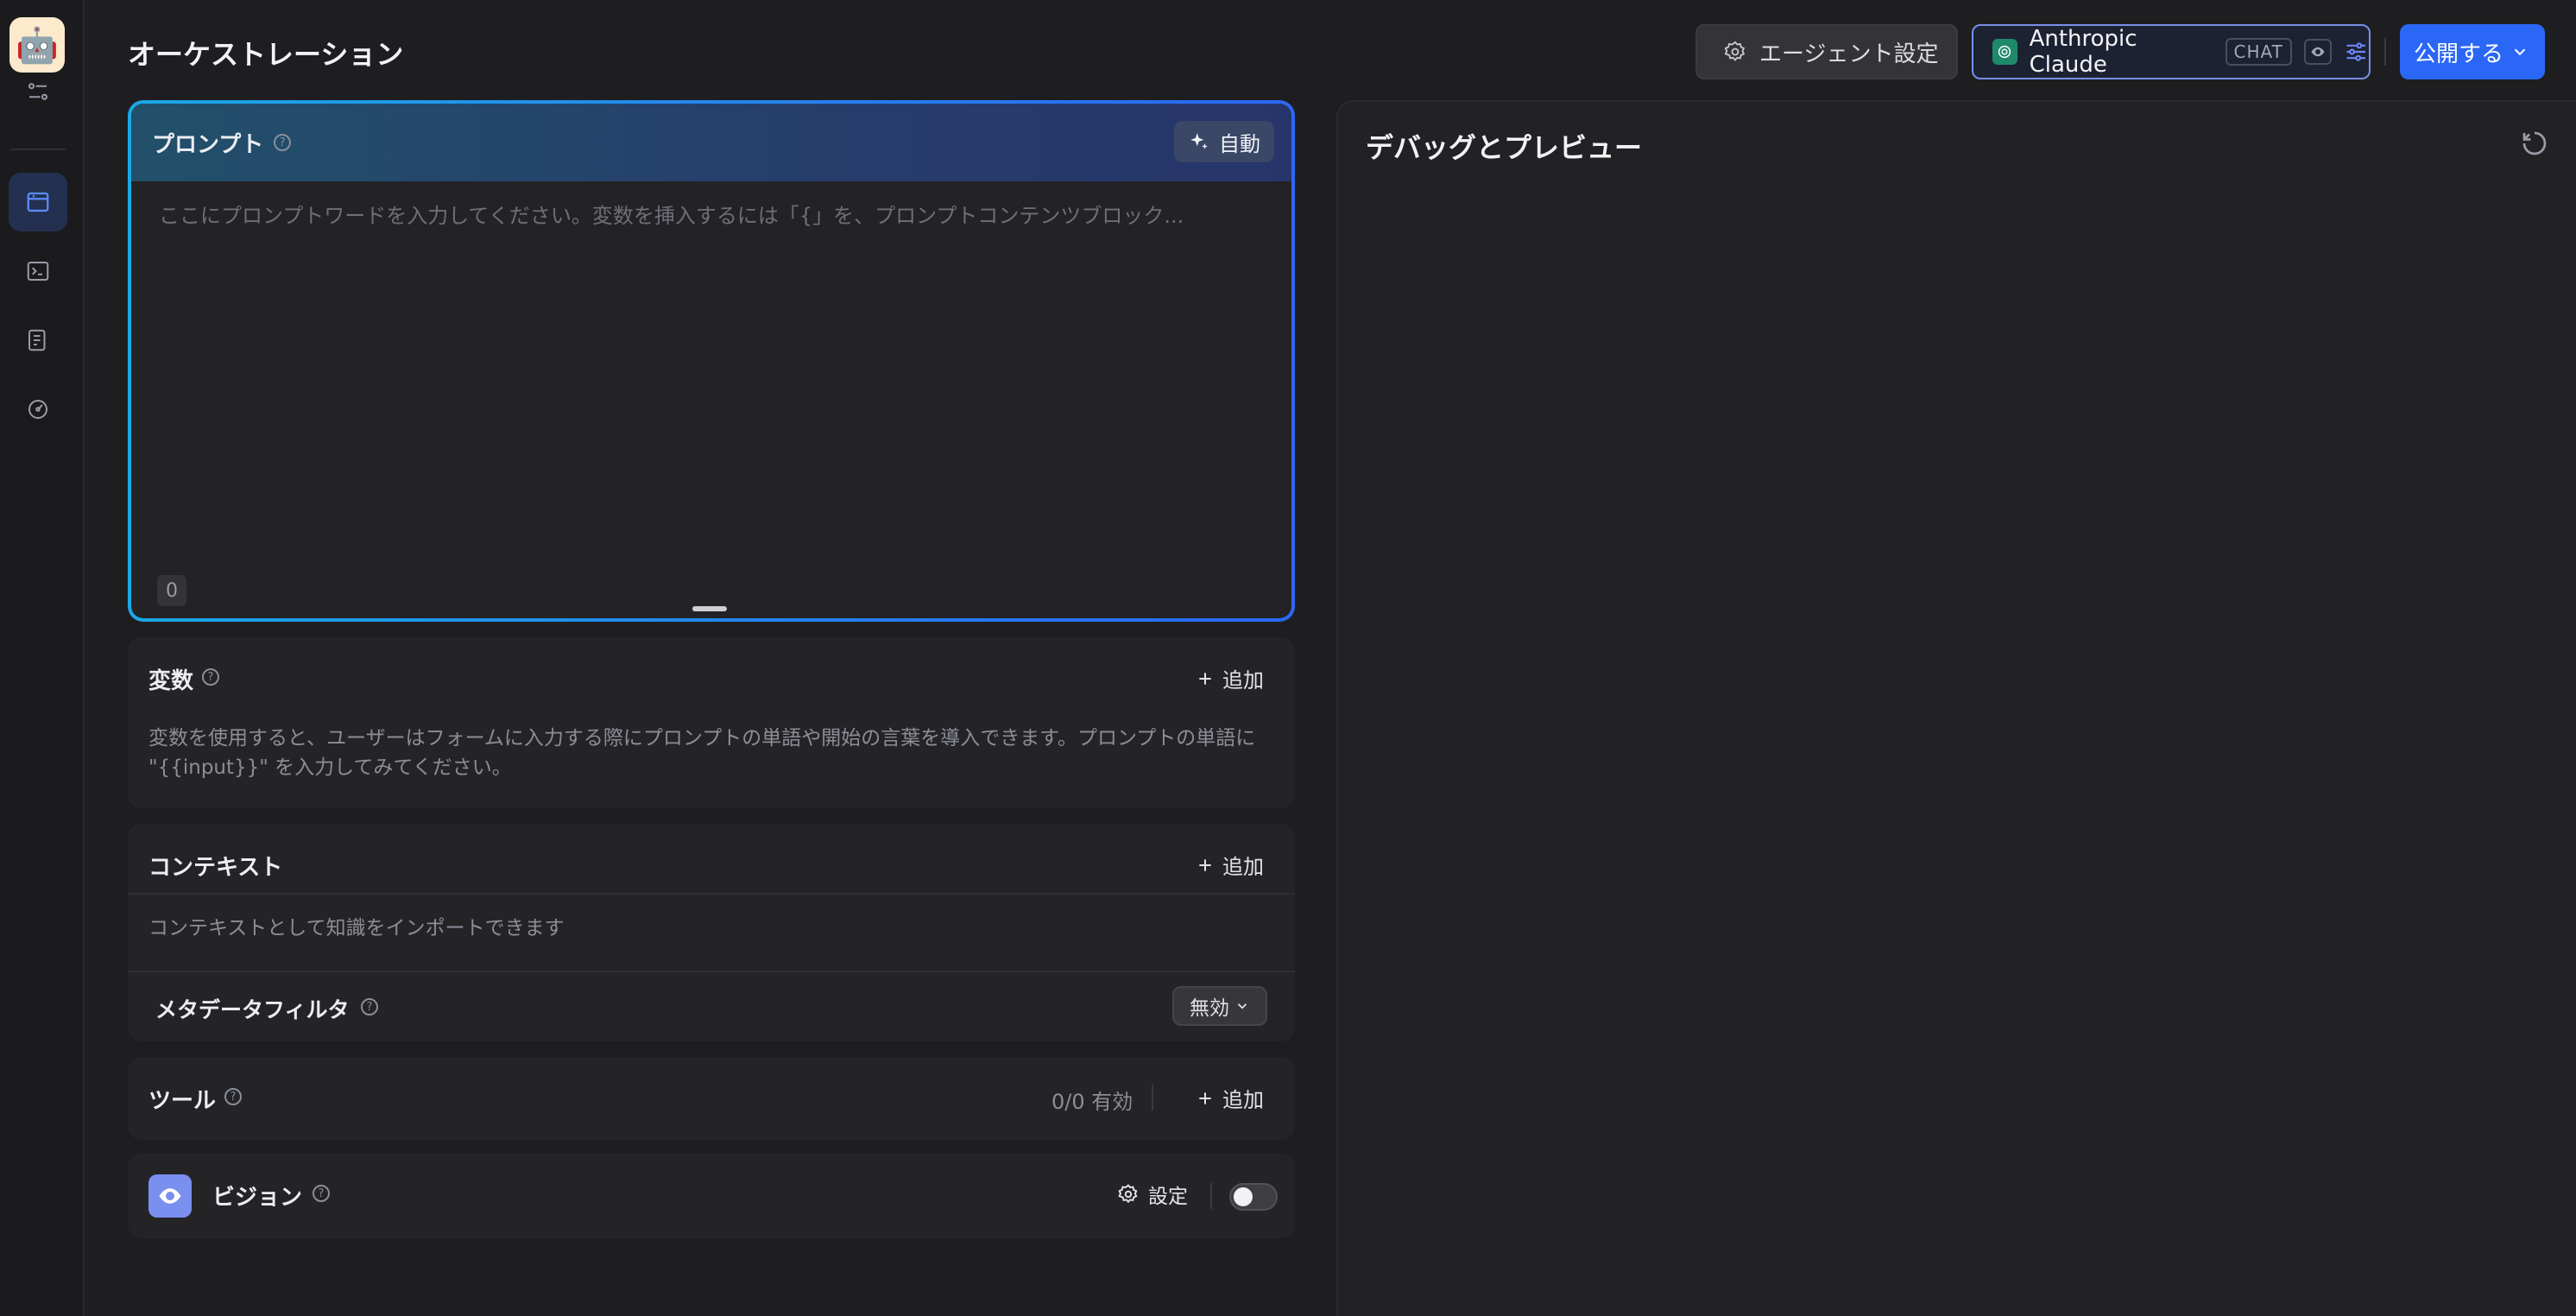 The width and height of the screenshot is (2576, 1316). What do you see at coordinates (171, 681) in the screenshot?
I see `variables-title: 変数` at bounding box center [171, 681].